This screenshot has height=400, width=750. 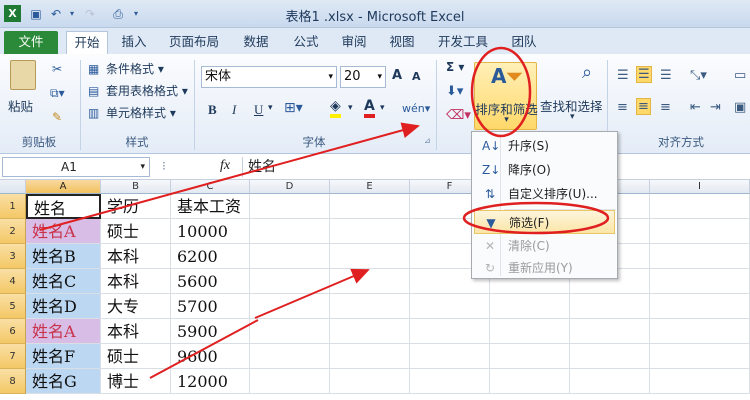 What do you see at coordinates (204, 349) in the screenshot?
I see `arrow-from-bottom` at bounding box center [204, 349].